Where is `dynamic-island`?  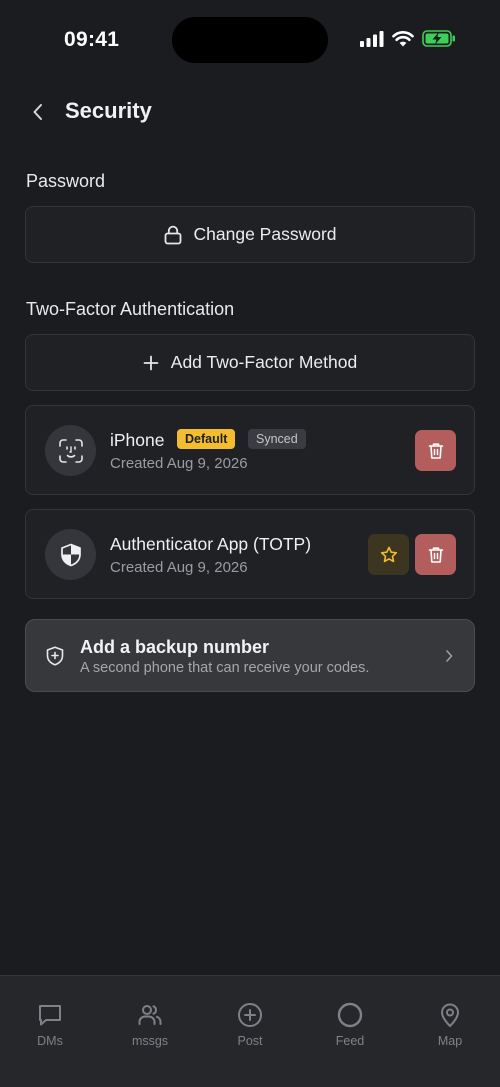 dynamic-island is located at coordinates (250, 40).